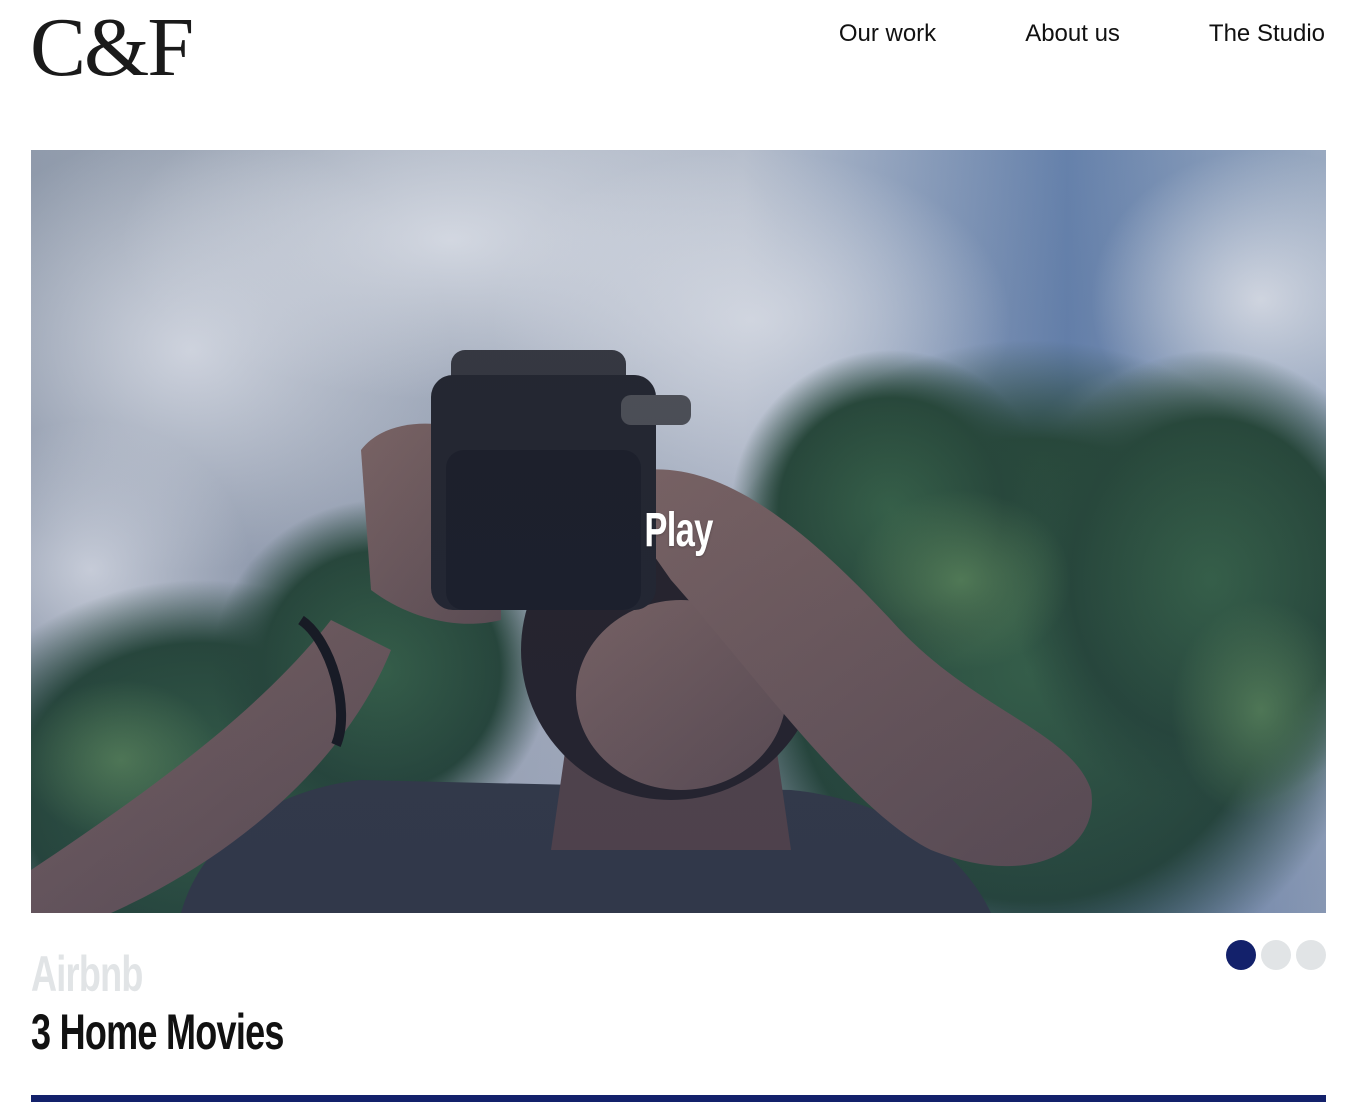 The width and height of the screenshot is (1355, 1102). What do you see at coordinates (157, 1032) in the screenshot?
I see `project-title: 3 Home Movies` at bounding box center [157, 1032].